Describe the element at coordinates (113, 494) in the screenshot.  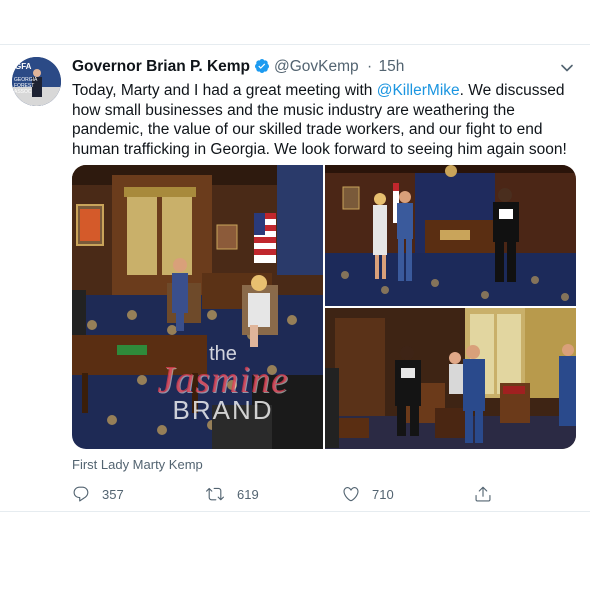
I see `reply-count: 357` at that location.